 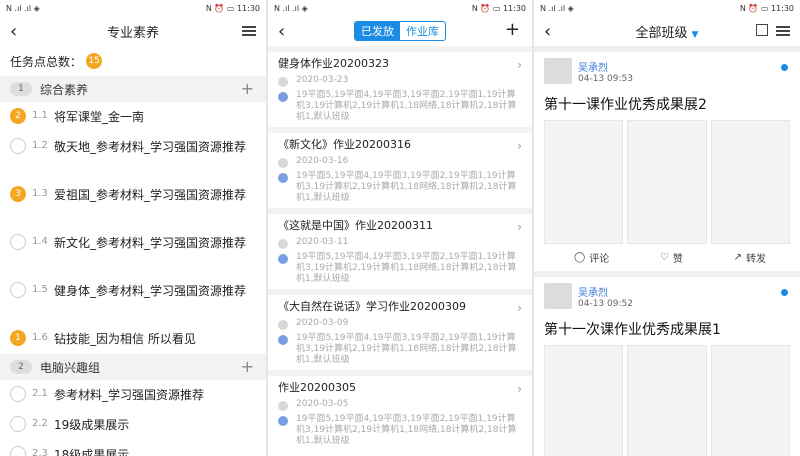 What do you see at coordinates (667, 296) in the screenshot?
I see `post-header: 吴承烈 04-13 09:52` at bounding box center [667, 296].